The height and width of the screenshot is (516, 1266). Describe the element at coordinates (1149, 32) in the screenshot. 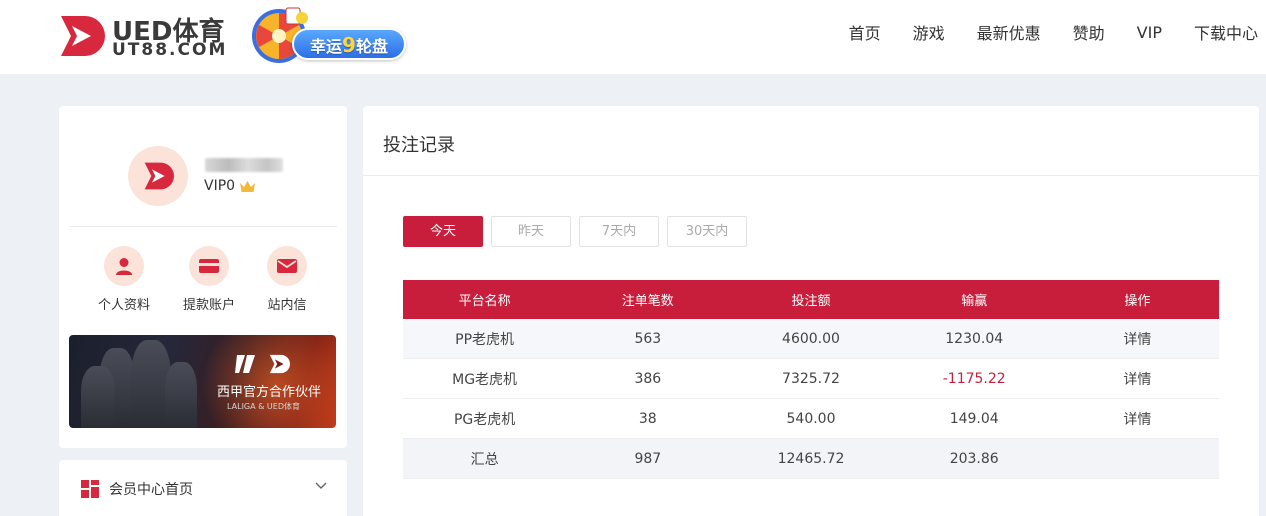

I see `nav-vip: VIP` at that location.